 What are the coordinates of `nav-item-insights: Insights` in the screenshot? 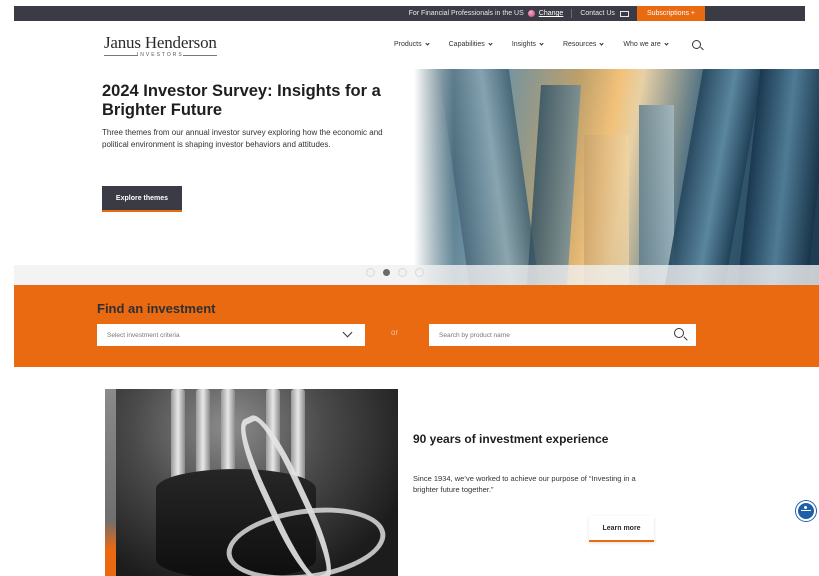 It's located at (527, 44).